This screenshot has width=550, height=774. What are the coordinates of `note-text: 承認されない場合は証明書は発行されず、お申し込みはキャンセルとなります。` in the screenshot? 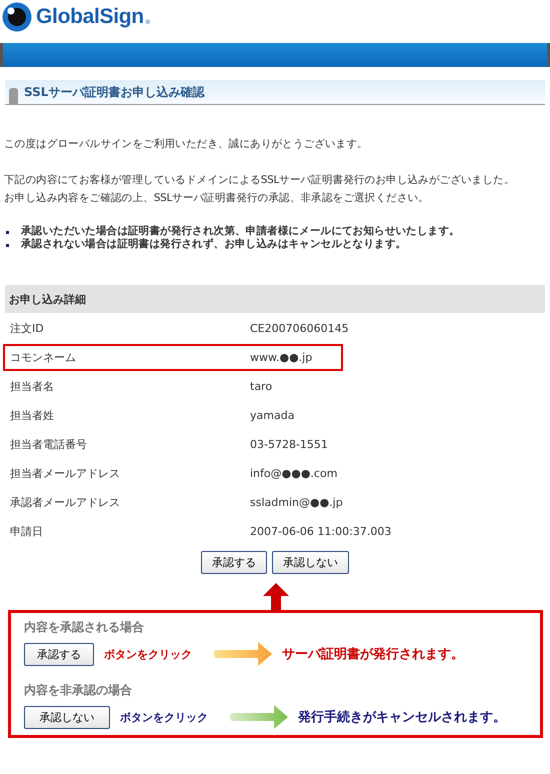 It's located at (213, 244).